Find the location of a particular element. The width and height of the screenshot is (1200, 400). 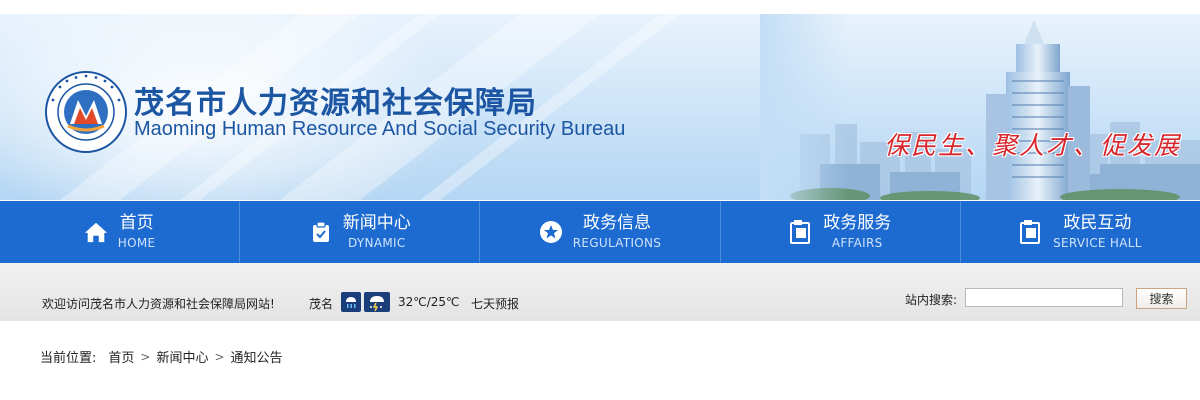

star-circle-icon is located at coordinates (551, 232).